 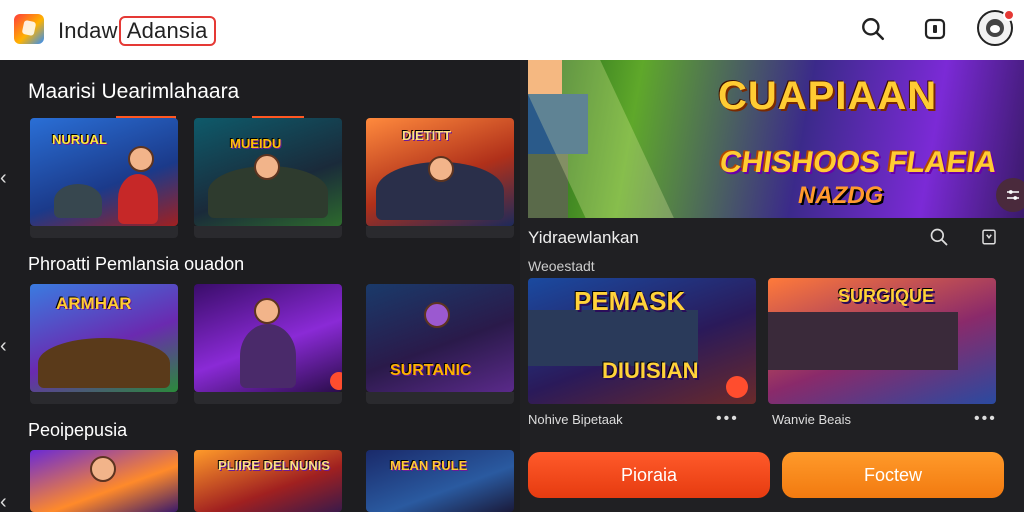 I want to click on card-title: ARMHAR, so click(x=94, y=303).